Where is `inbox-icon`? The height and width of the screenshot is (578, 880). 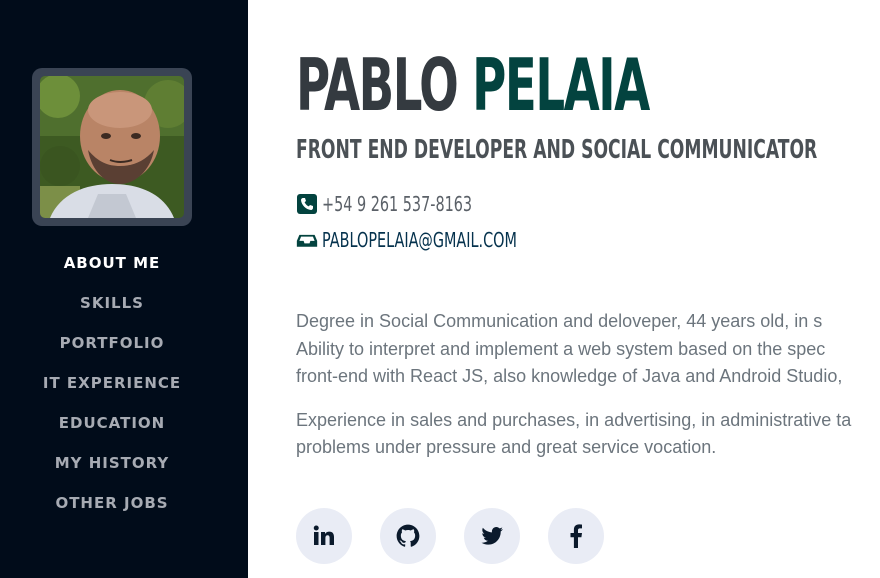 inbox-icon is located at coordinates (307, 240).